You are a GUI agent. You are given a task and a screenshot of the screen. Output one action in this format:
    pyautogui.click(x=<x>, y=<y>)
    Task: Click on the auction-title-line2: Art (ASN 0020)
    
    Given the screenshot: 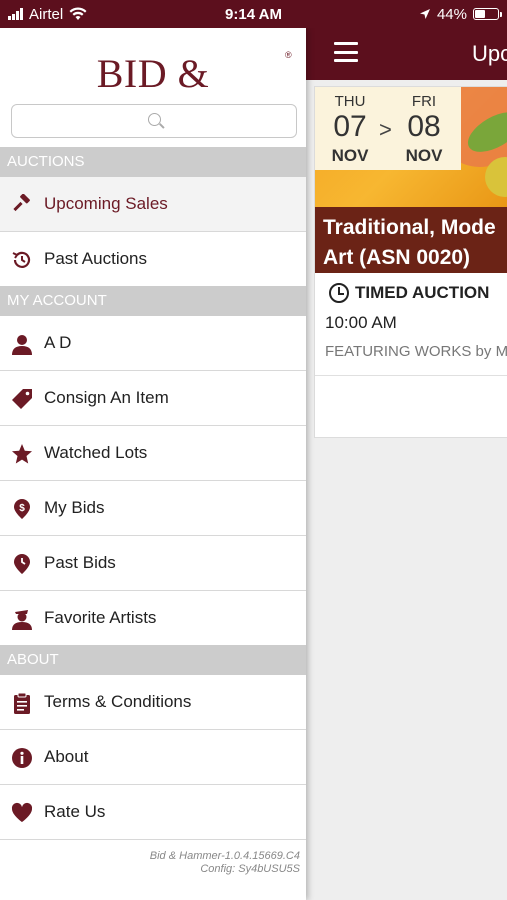 What is the action you would take?
    pyautogui.click(x=397, y=257)
    